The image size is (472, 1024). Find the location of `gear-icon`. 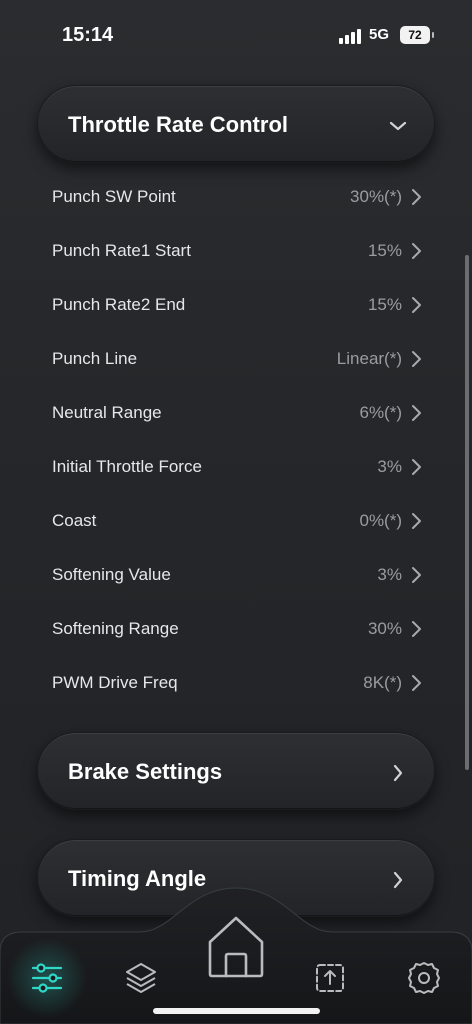

gear-icon is located at coordinates (424, 978).